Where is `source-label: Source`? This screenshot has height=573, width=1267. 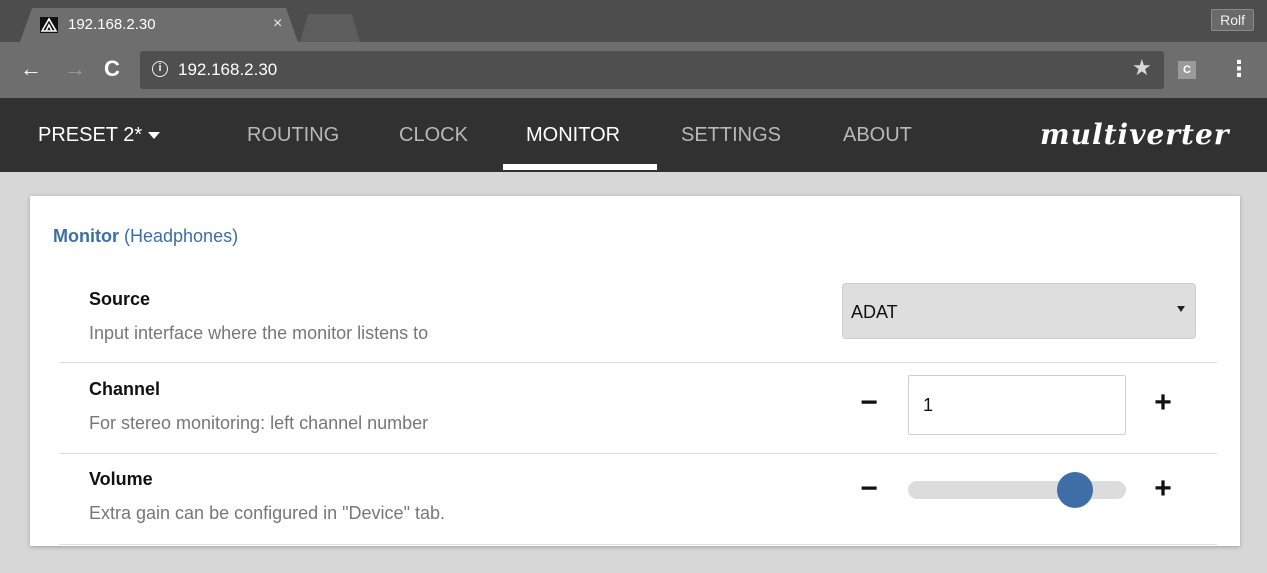 source-label: Source is located at coordinates (120, 299).